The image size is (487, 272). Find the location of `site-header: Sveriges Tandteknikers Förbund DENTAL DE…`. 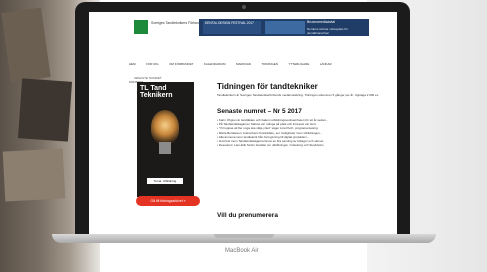

site-header: Sveriges Tandteknikers Förbund DENTAL DE… is located at coordinates (243, 27).